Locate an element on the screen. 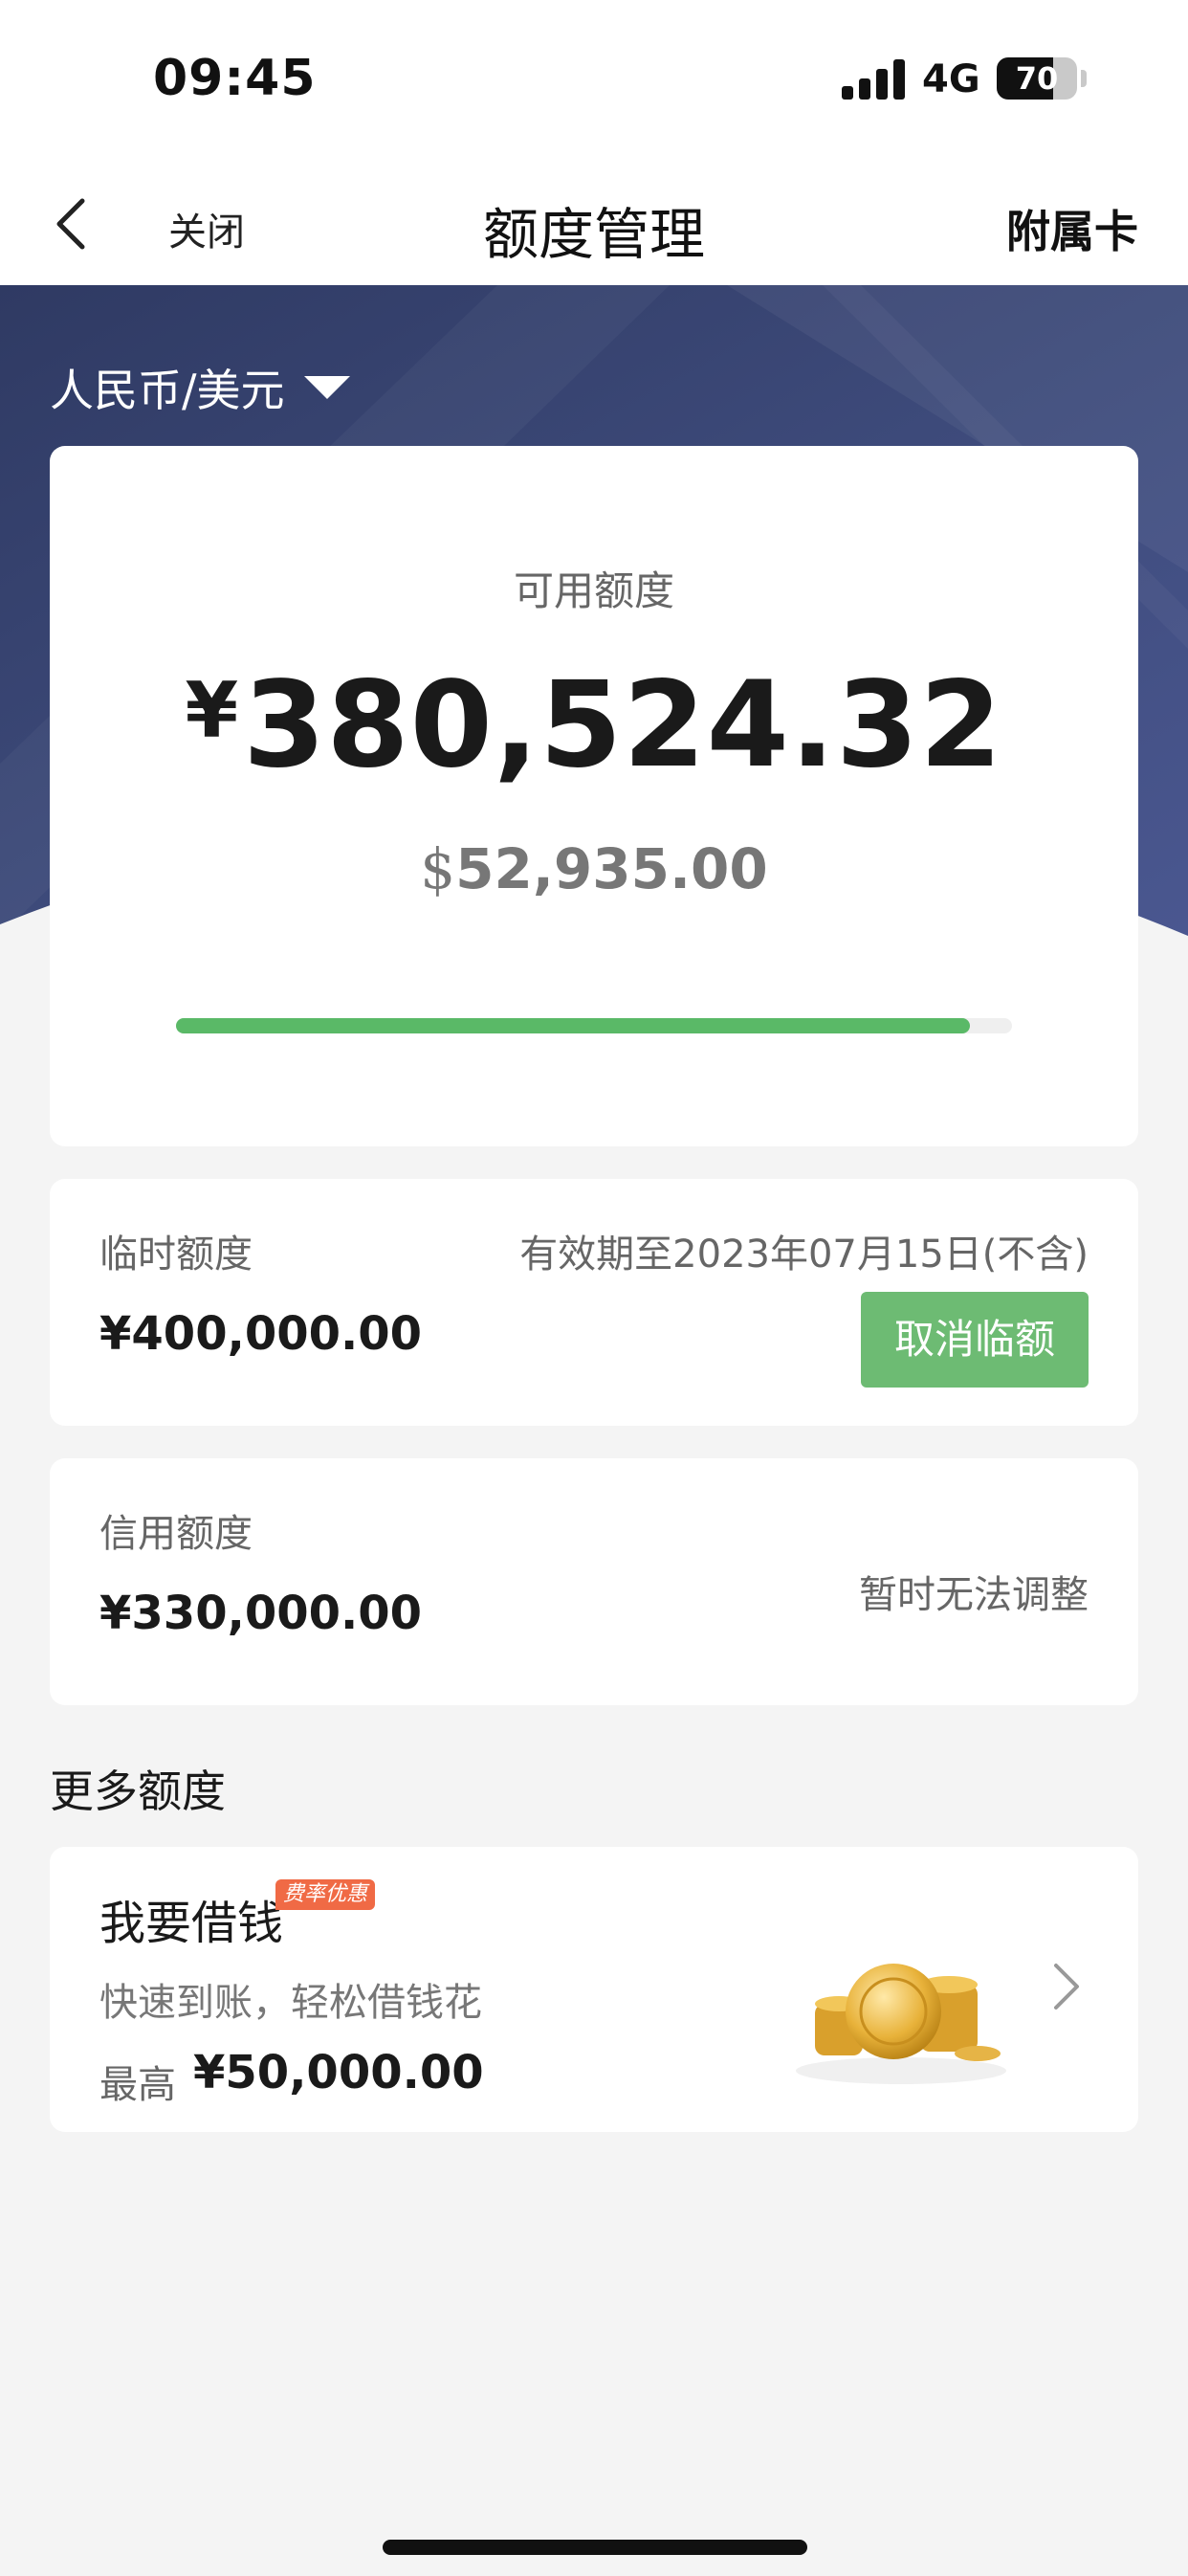  credit-limit-amount: ¥330,000.00 is located at coordinates (261, 1613).